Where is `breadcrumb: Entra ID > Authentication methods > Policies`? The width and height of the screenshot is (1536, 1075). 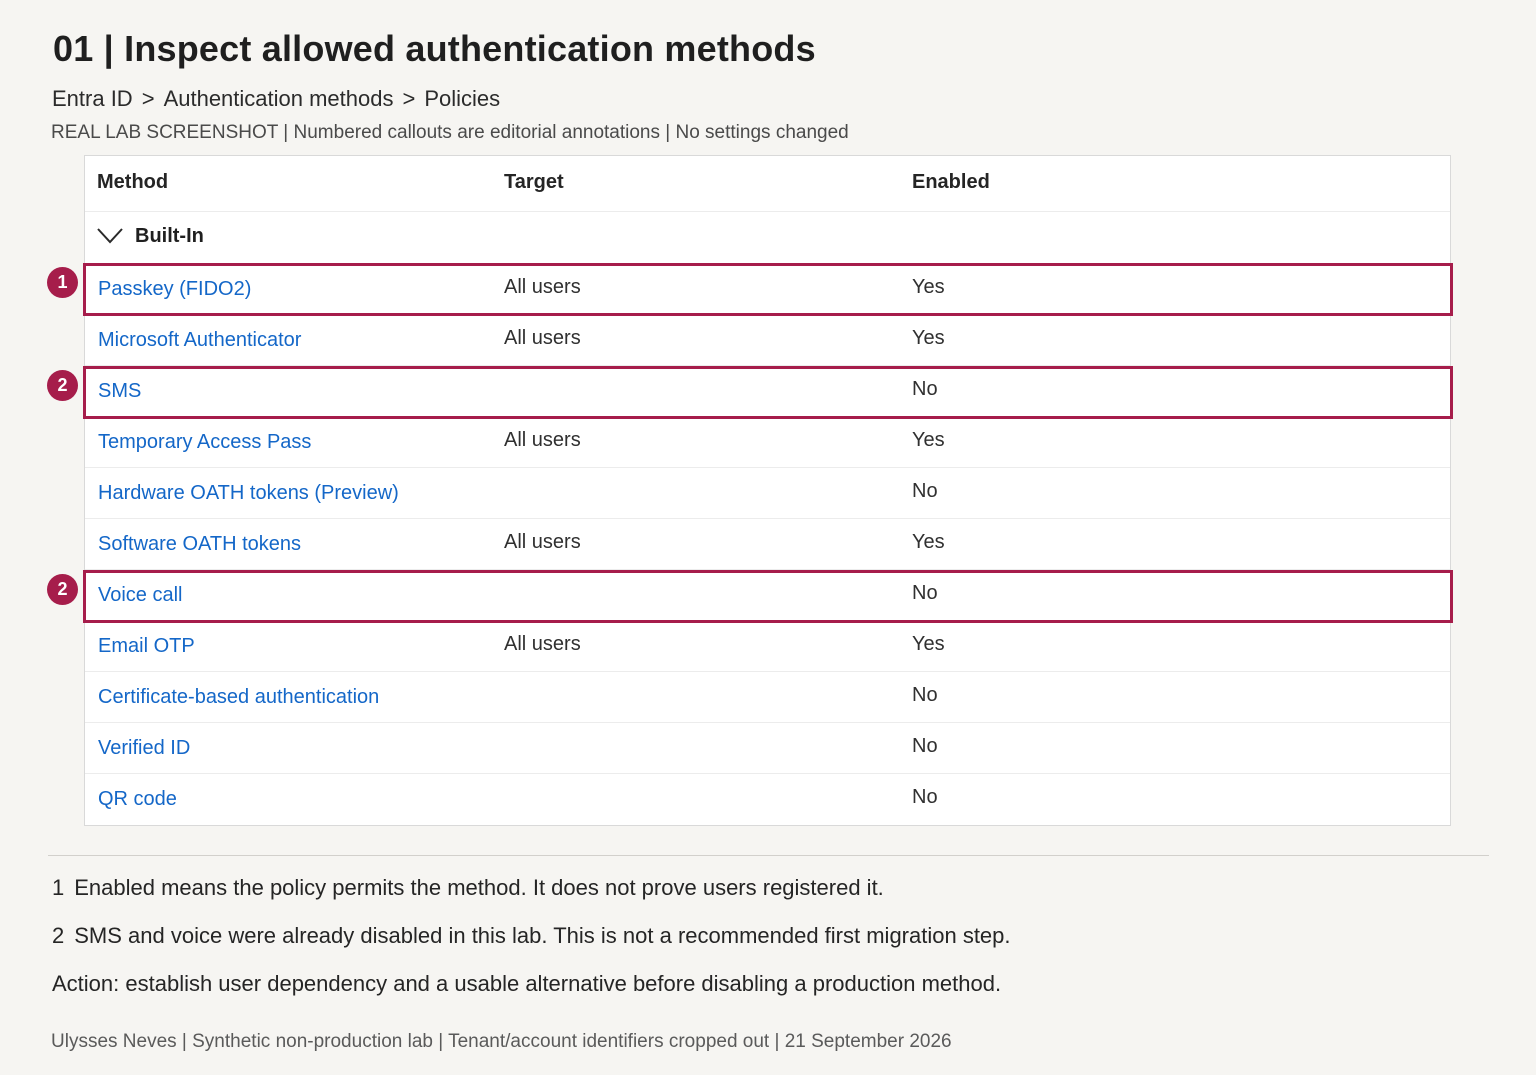 breadcrumb: Entra ID > Authentication methods > Policies is located at coordinates (276, 99).